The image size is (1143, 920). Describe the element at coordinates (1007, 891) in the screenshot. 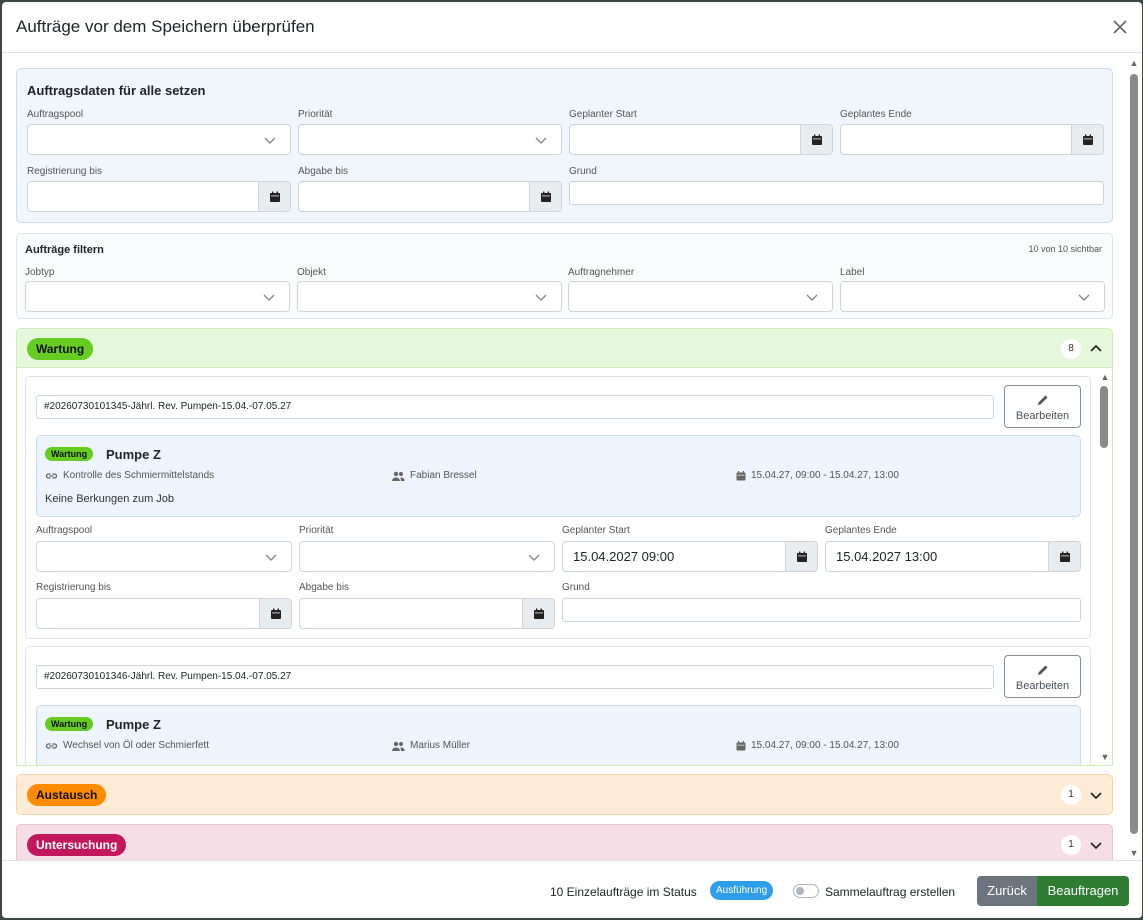

I see `back-button: Zurück` at that location.